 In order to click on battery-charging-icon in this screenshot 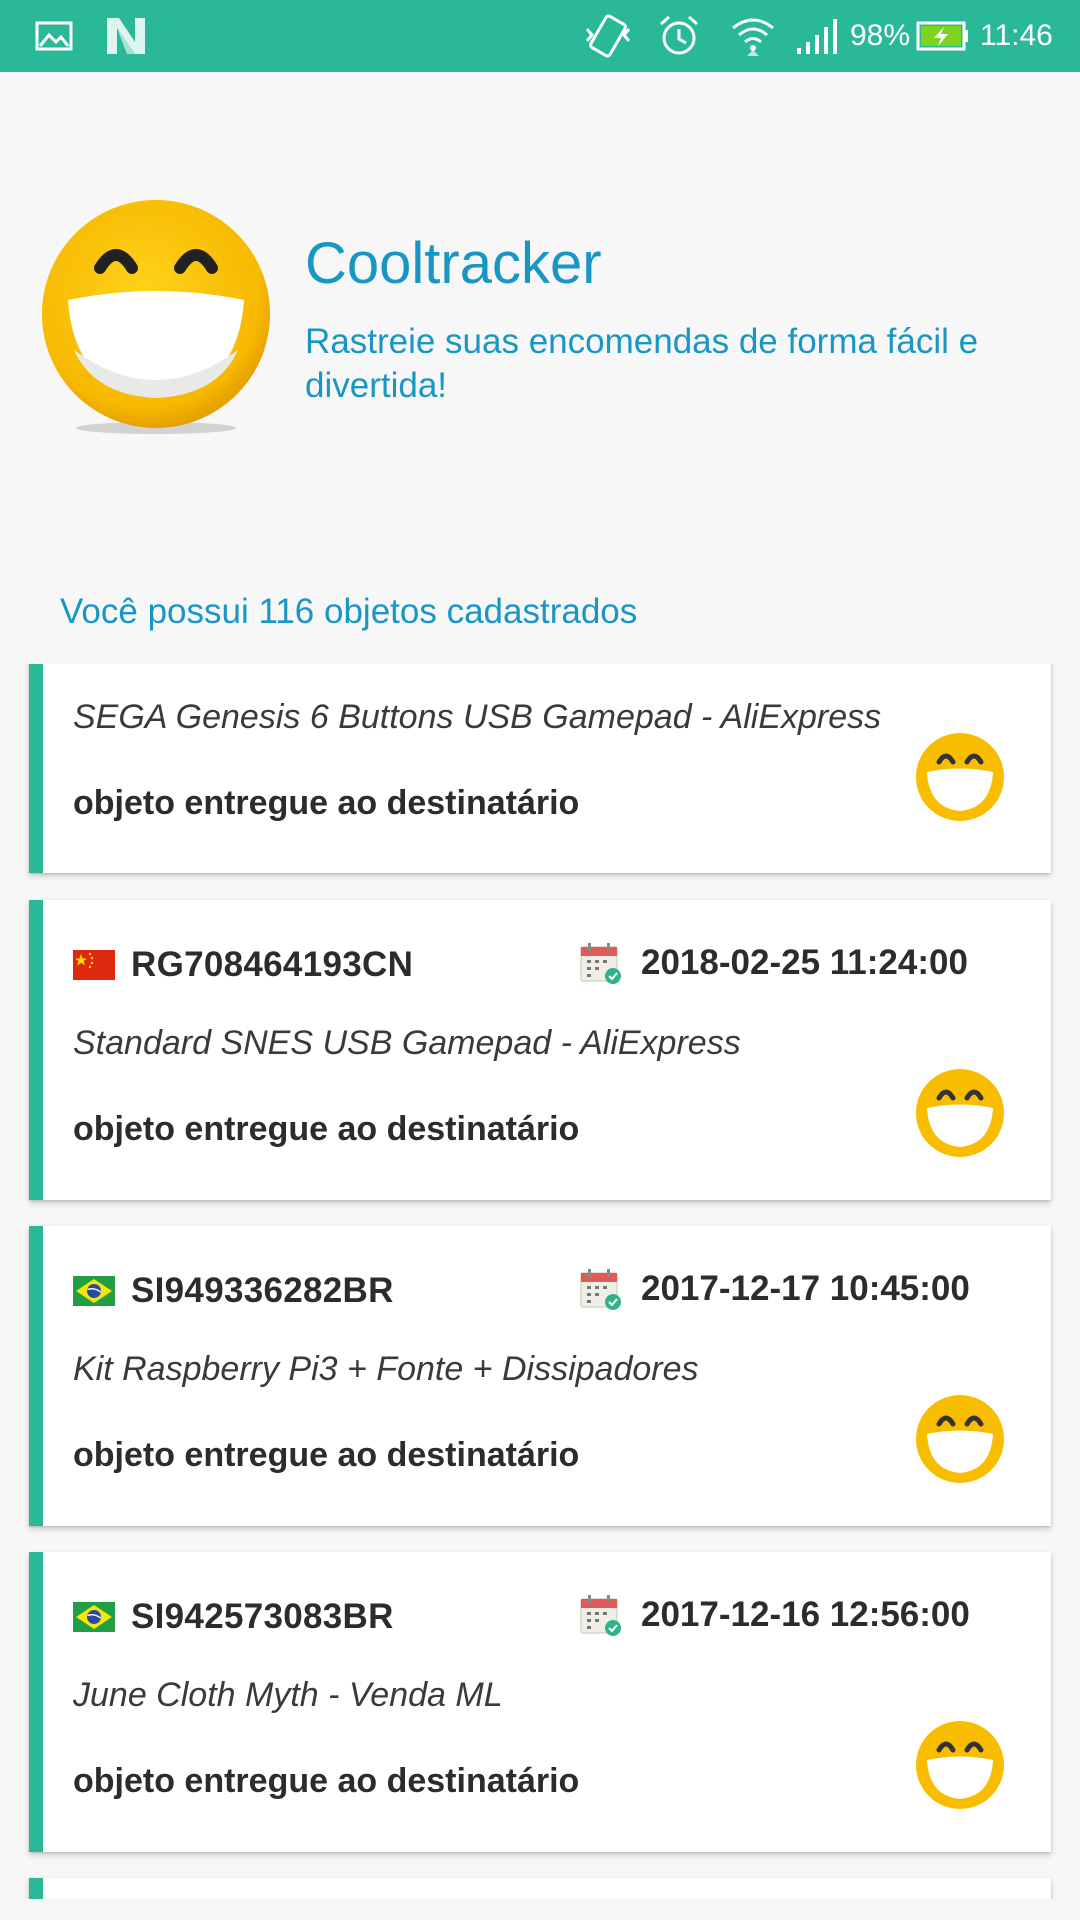, I will do `click(943, 36)`.